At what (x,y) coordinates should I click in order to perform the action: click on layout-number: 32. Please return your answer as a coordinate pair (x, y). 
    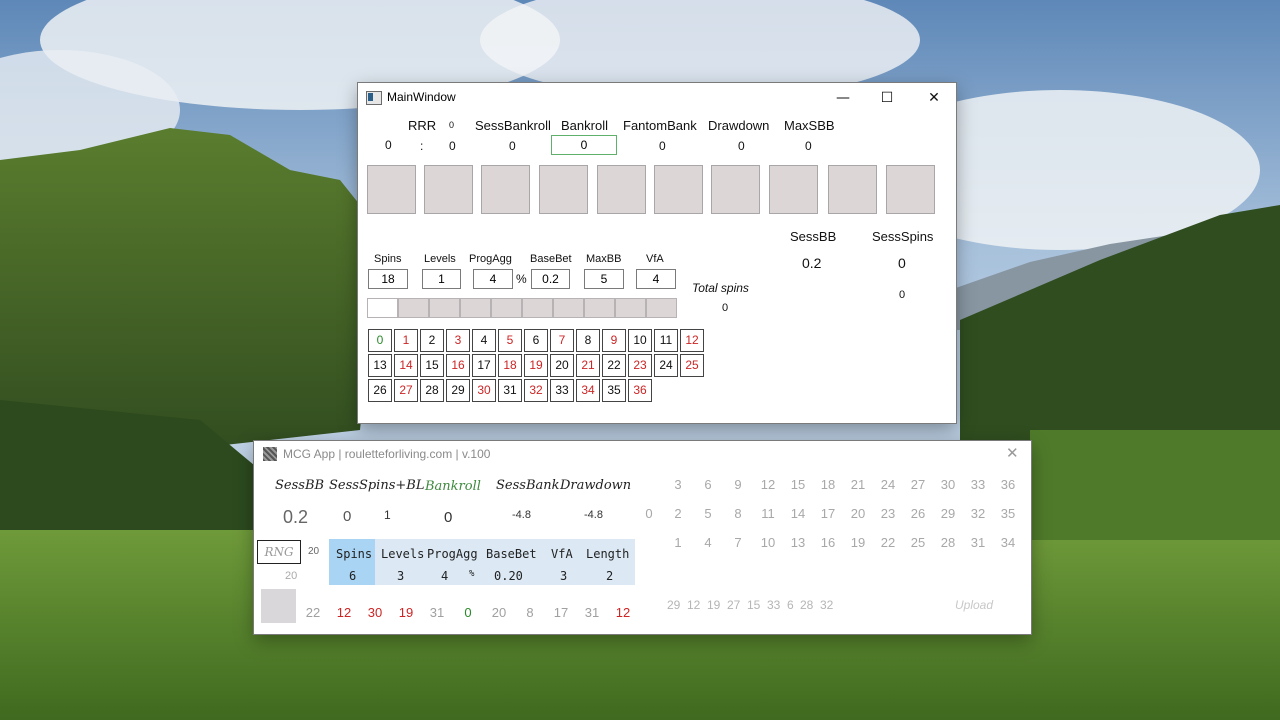
    Looking at the image, I should click on (978, 513).